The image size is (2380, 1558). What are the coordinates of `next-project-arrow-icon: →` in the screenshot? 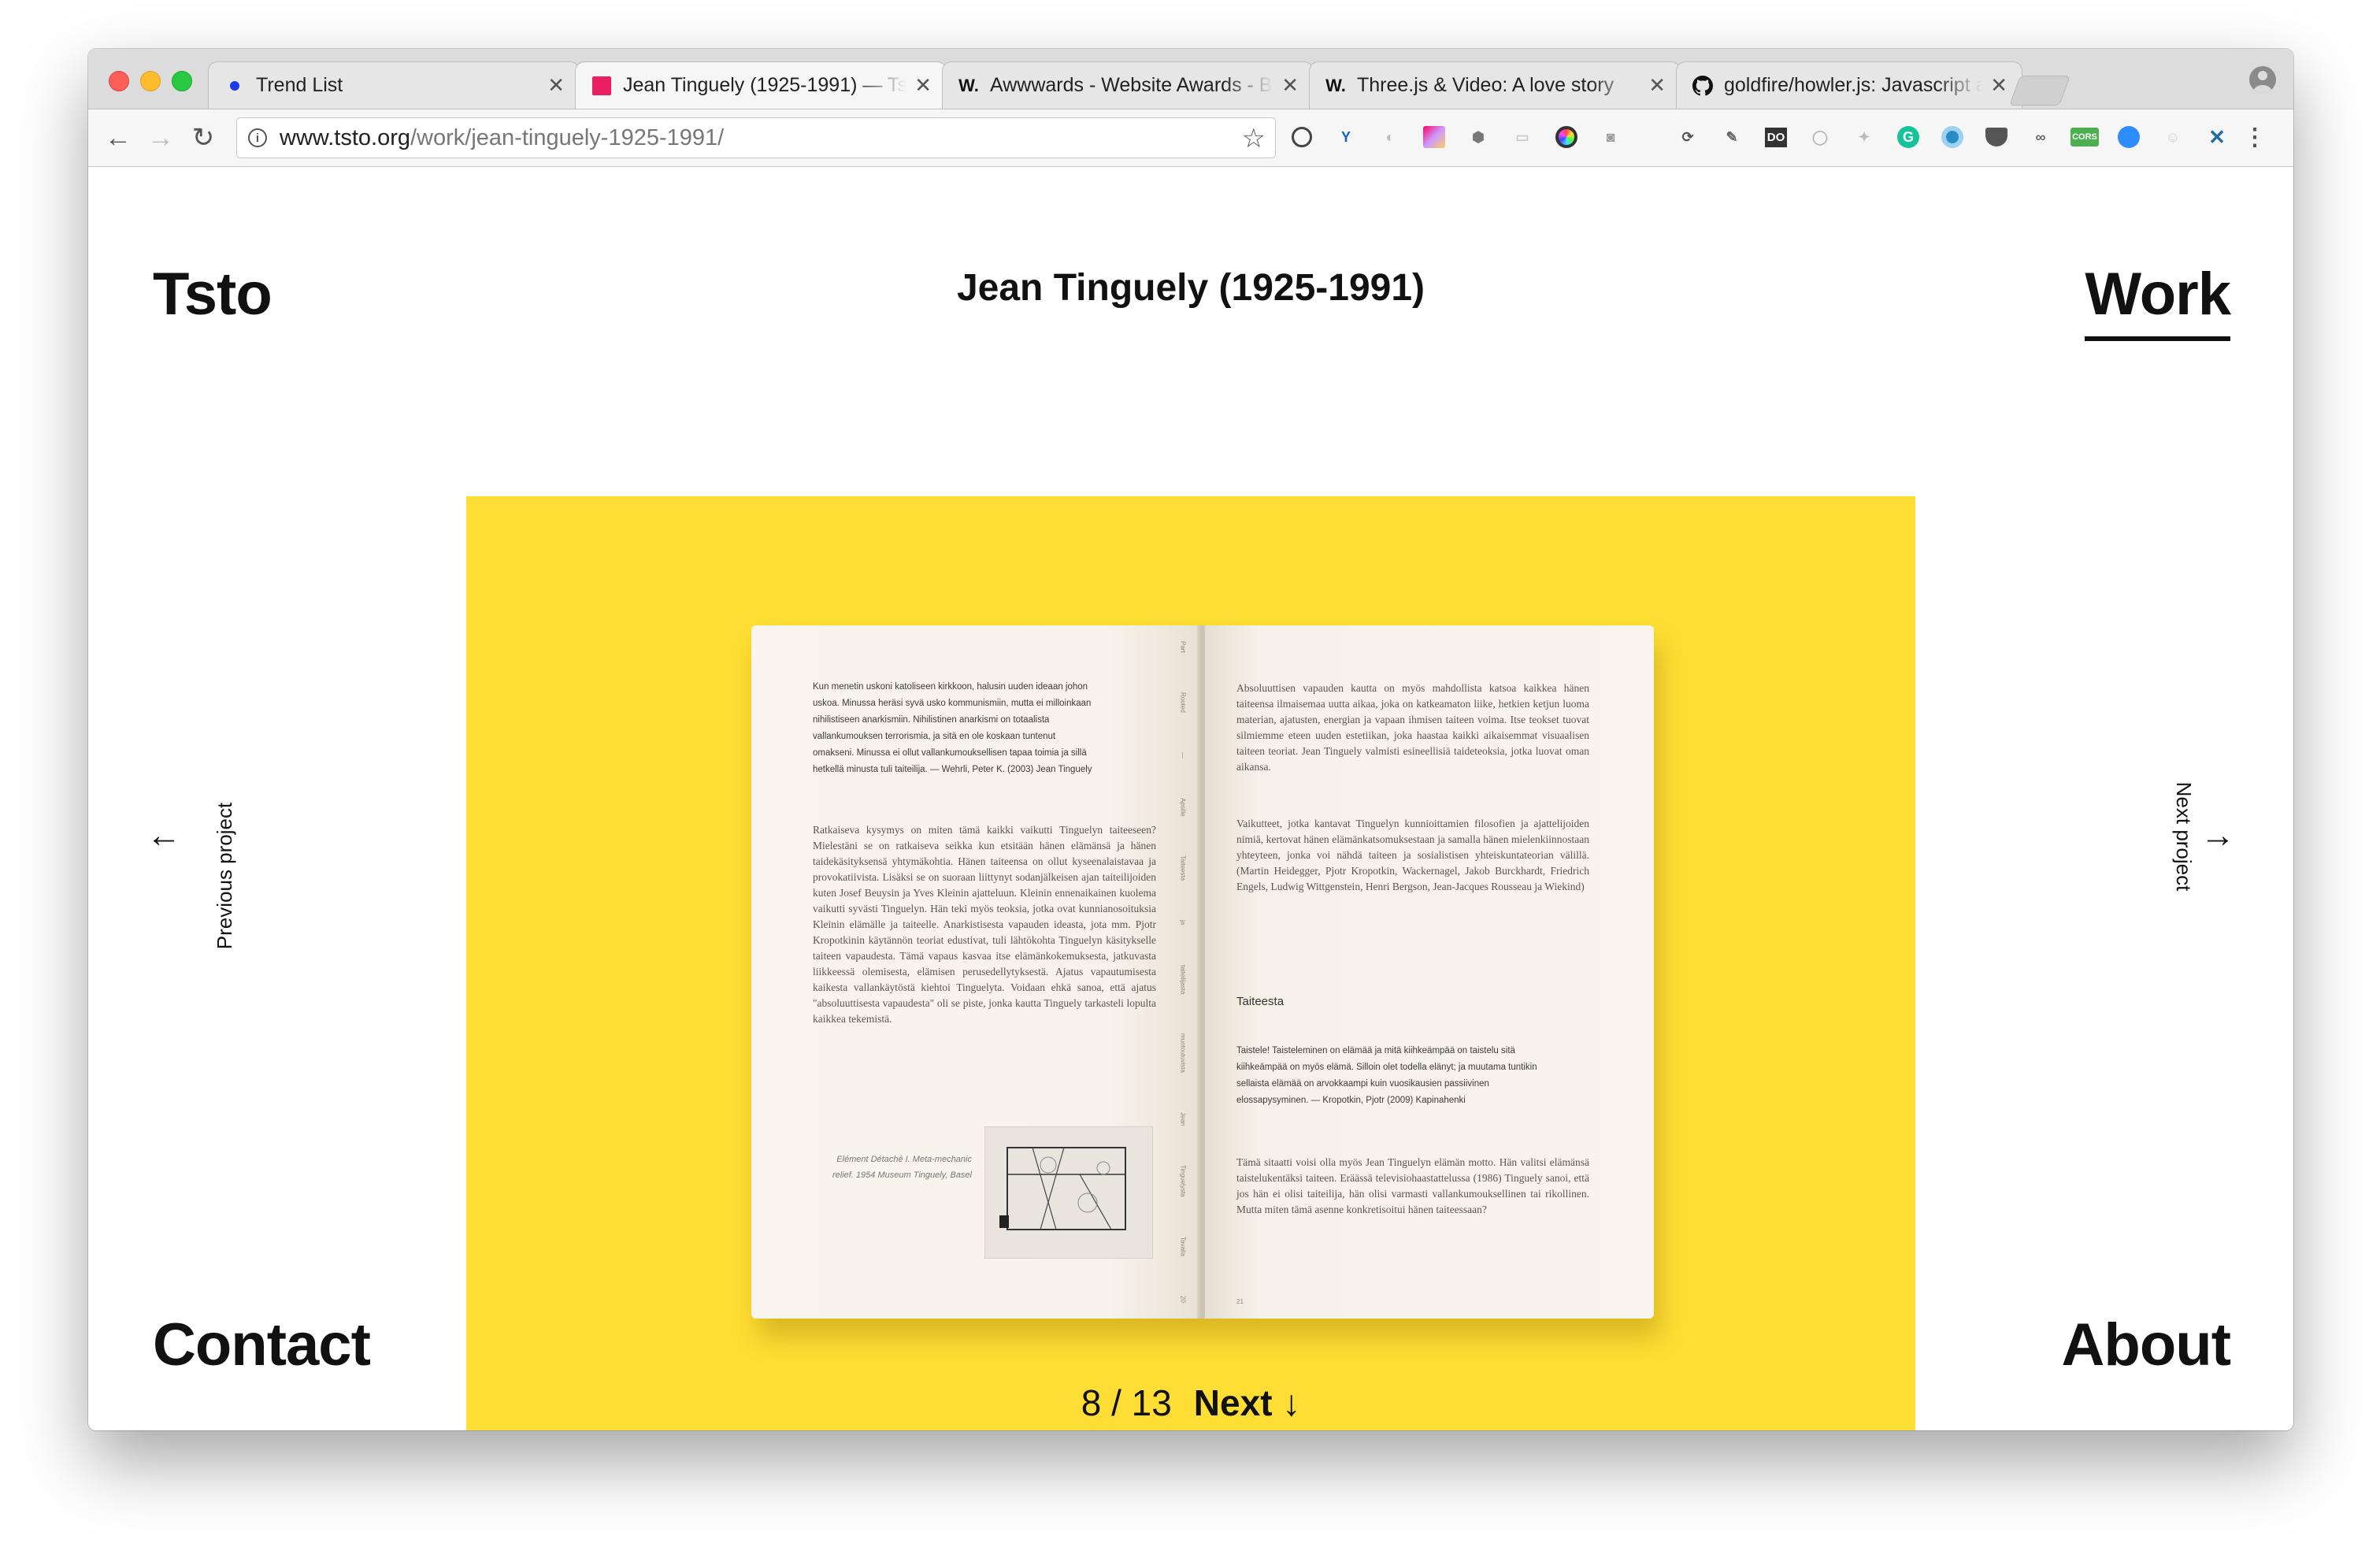 It's located at (2217, 835).